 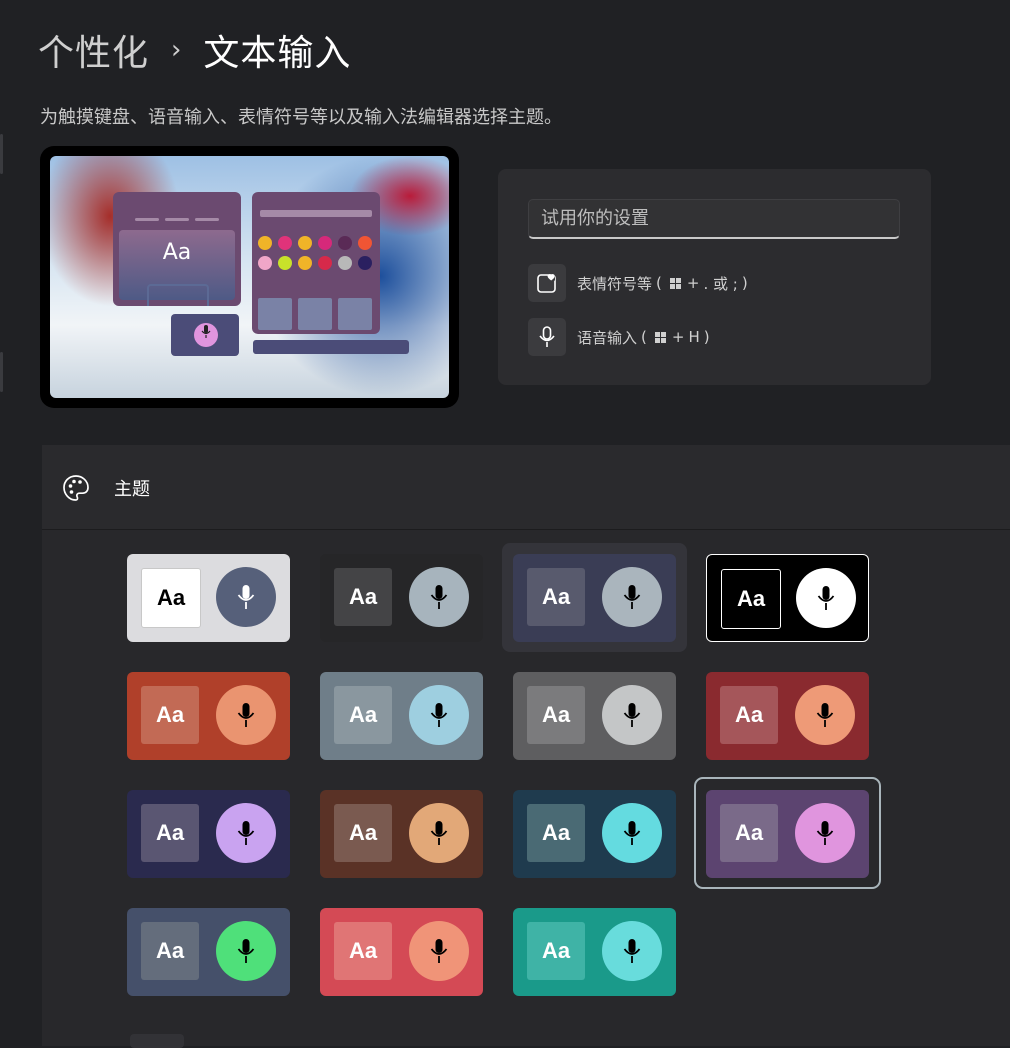 I want to click on preview-voice-typing, so click(x=205, y=335).